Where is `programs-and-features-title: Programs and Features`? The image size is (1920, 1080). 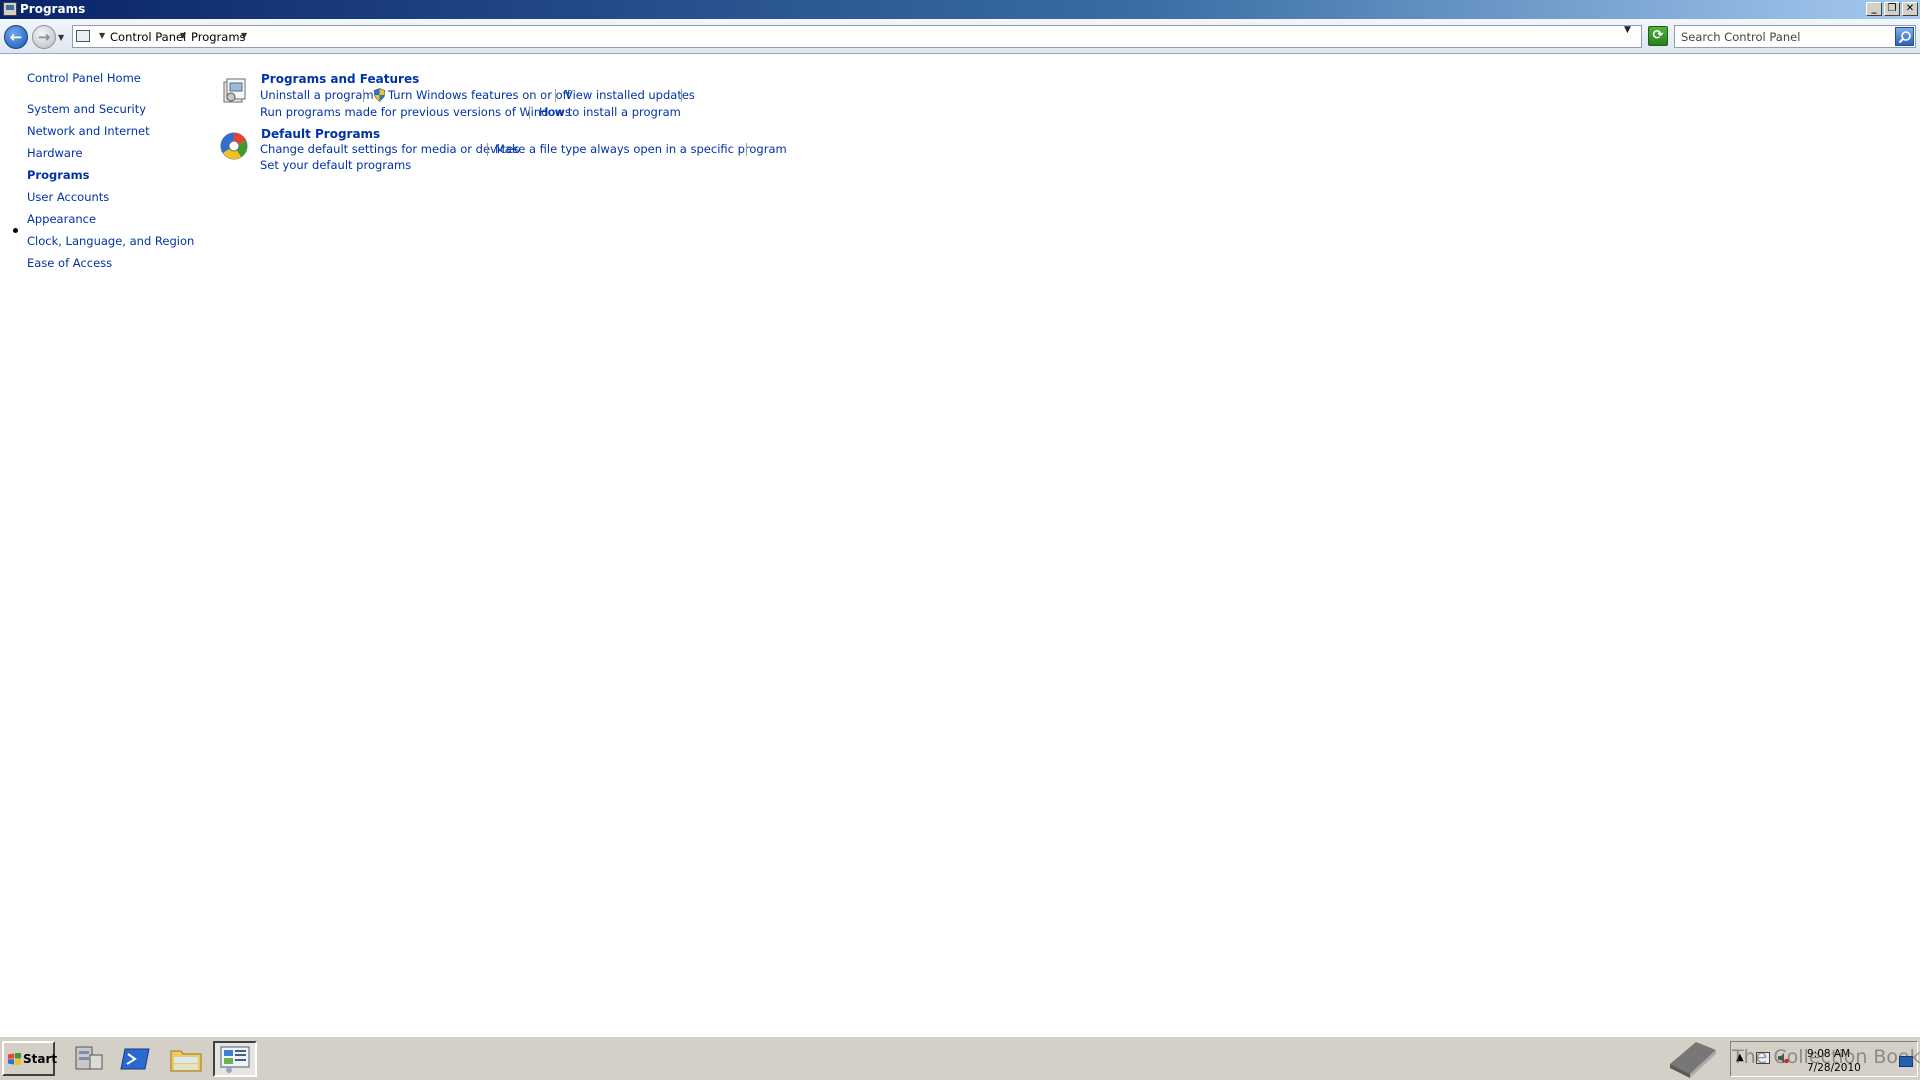
programs-and-features-title: Programs and Features is located at coordinates (340, 79).